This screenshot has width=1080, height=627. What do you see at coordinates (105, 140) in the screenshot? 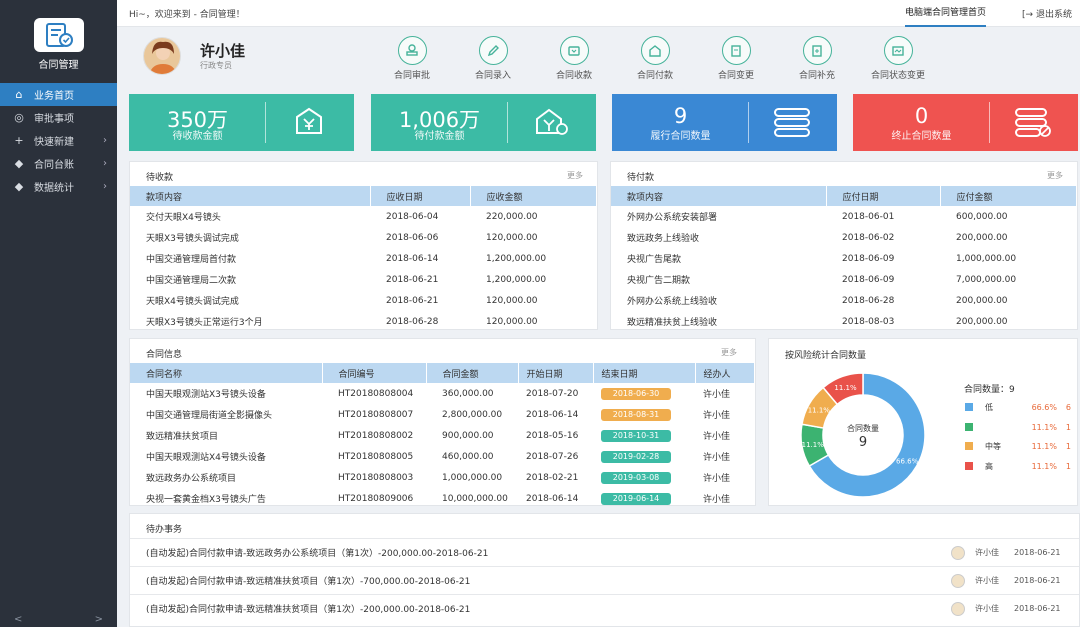
I see `chevron-right-icon: ›` at bounding box center [105, 140].